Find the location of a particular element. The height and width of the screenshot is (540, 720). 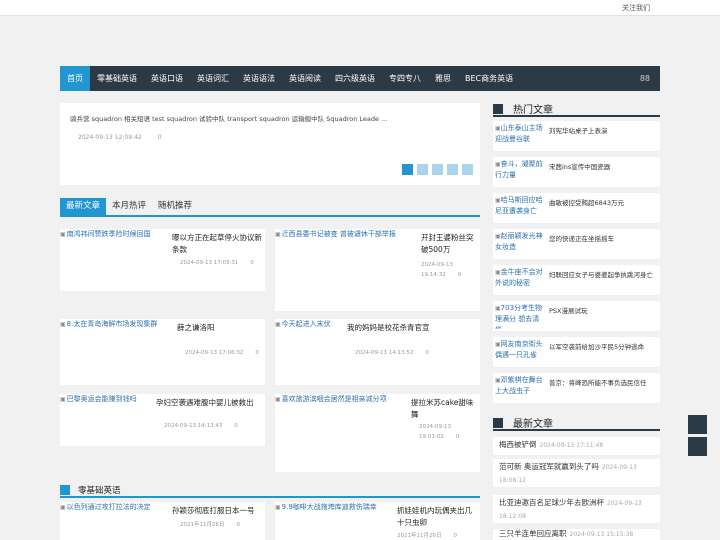

latest-article-title: 三只羊连单回应离职 is located at coordinates (533, 533).